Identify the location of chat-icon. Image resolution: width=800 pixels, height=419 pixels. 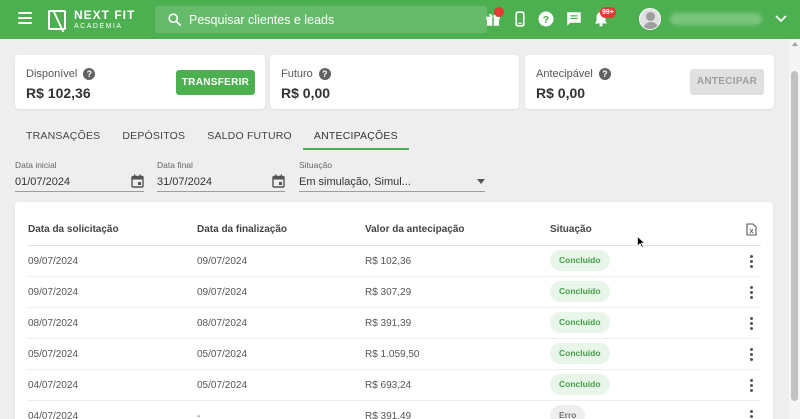
(574, 19).